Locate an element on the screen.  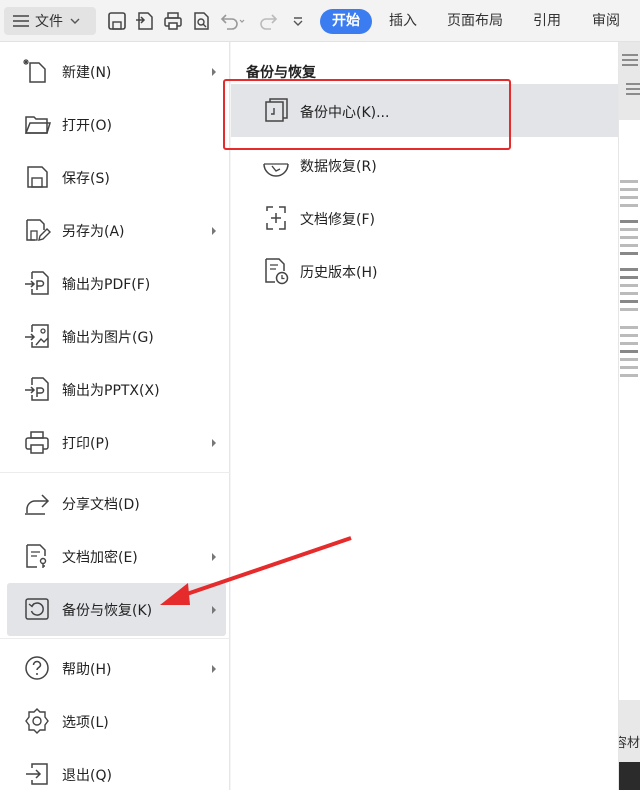
menu-item-label: 文档加密(E) is located at coordinates (100, 557).